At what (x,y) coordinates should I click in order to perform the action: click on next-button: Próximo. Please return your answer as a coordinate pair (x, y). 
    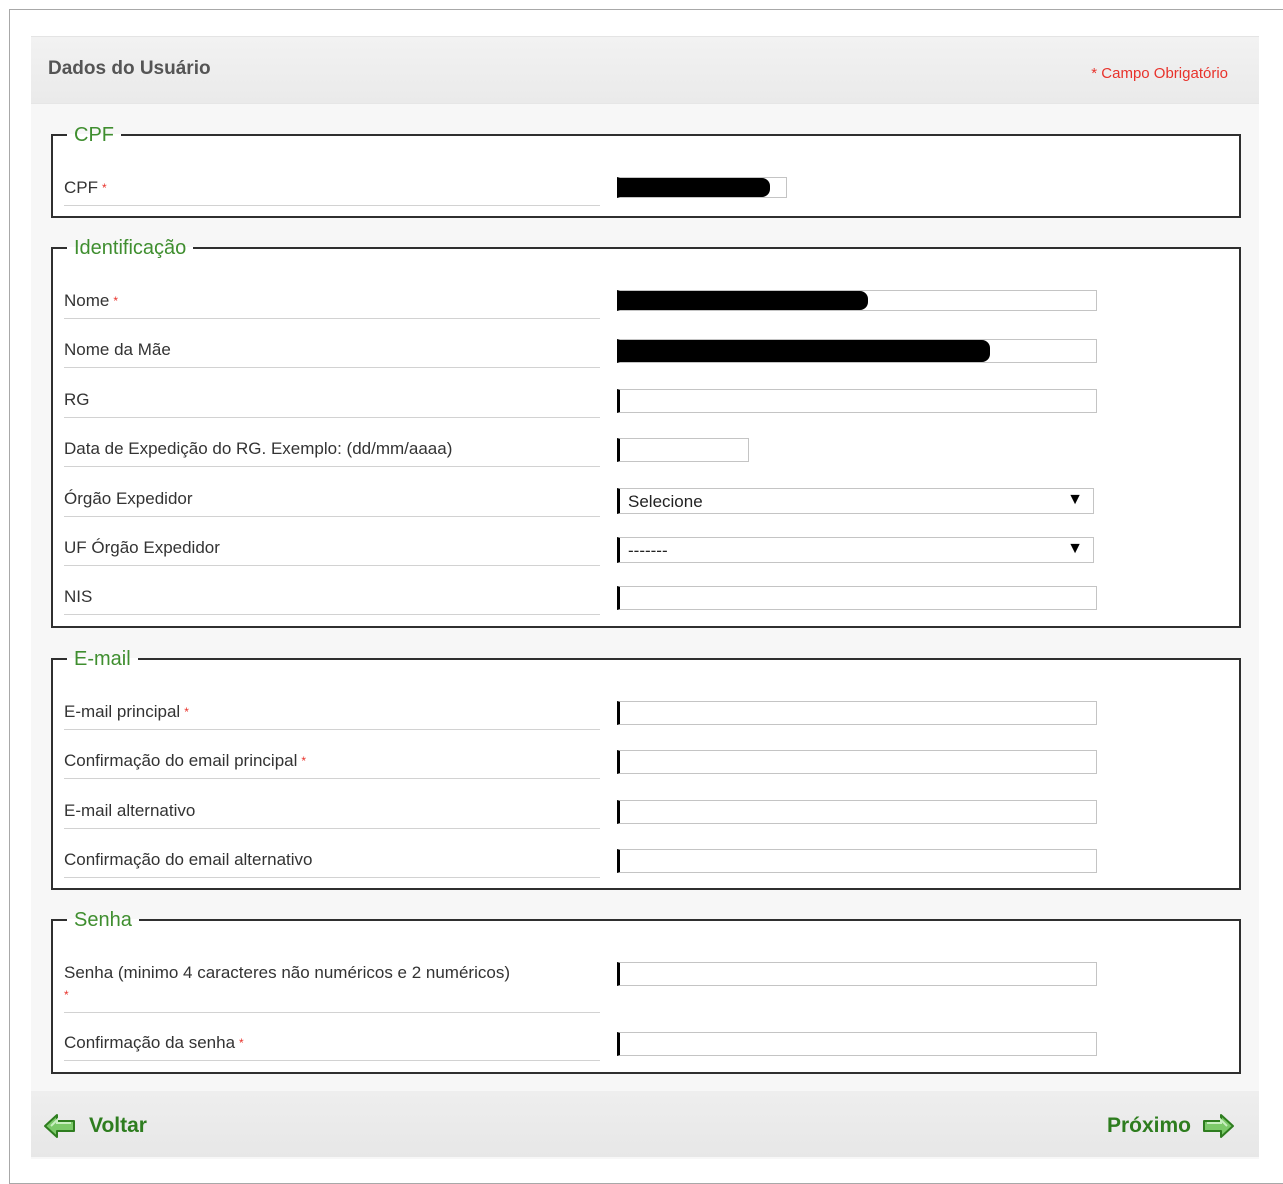
    Looking at the image, I should click on (1171, 1126).